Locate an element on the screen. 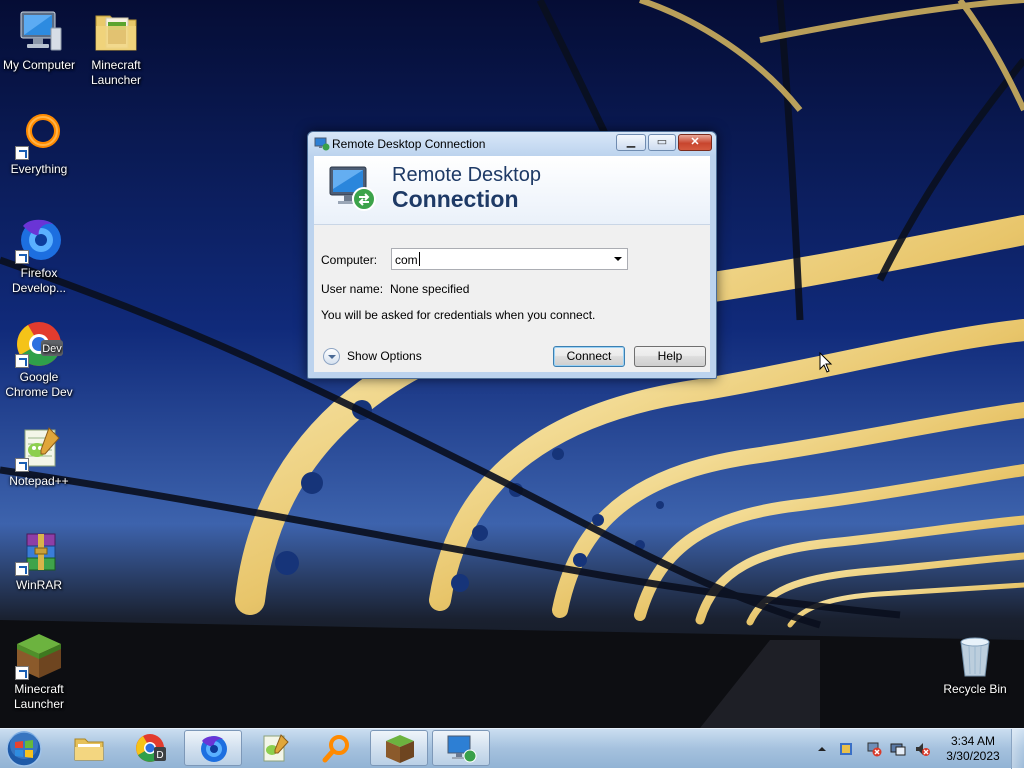 Image resolution: width=1024 pixels, height=771 pixels. windows-orb-icon is located at coordinates (24, 749).